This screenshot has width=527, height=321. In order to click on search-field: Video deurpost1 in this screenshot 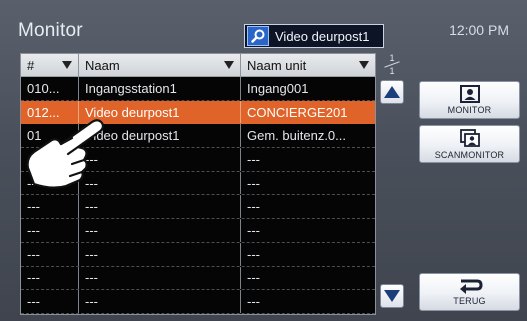, I will do `click(314, 36)`.